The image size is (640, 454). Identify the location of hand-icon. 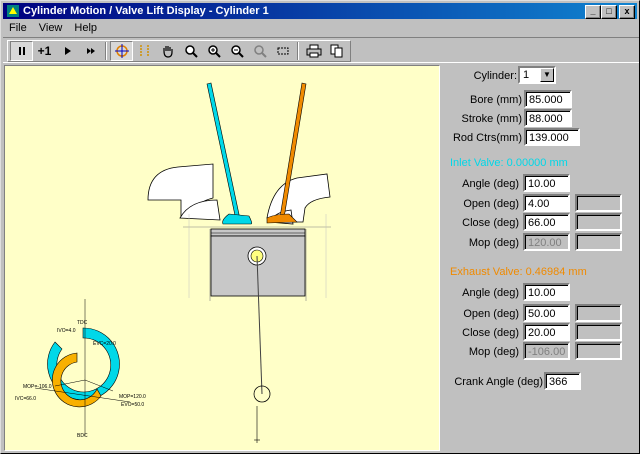
(167, 52).